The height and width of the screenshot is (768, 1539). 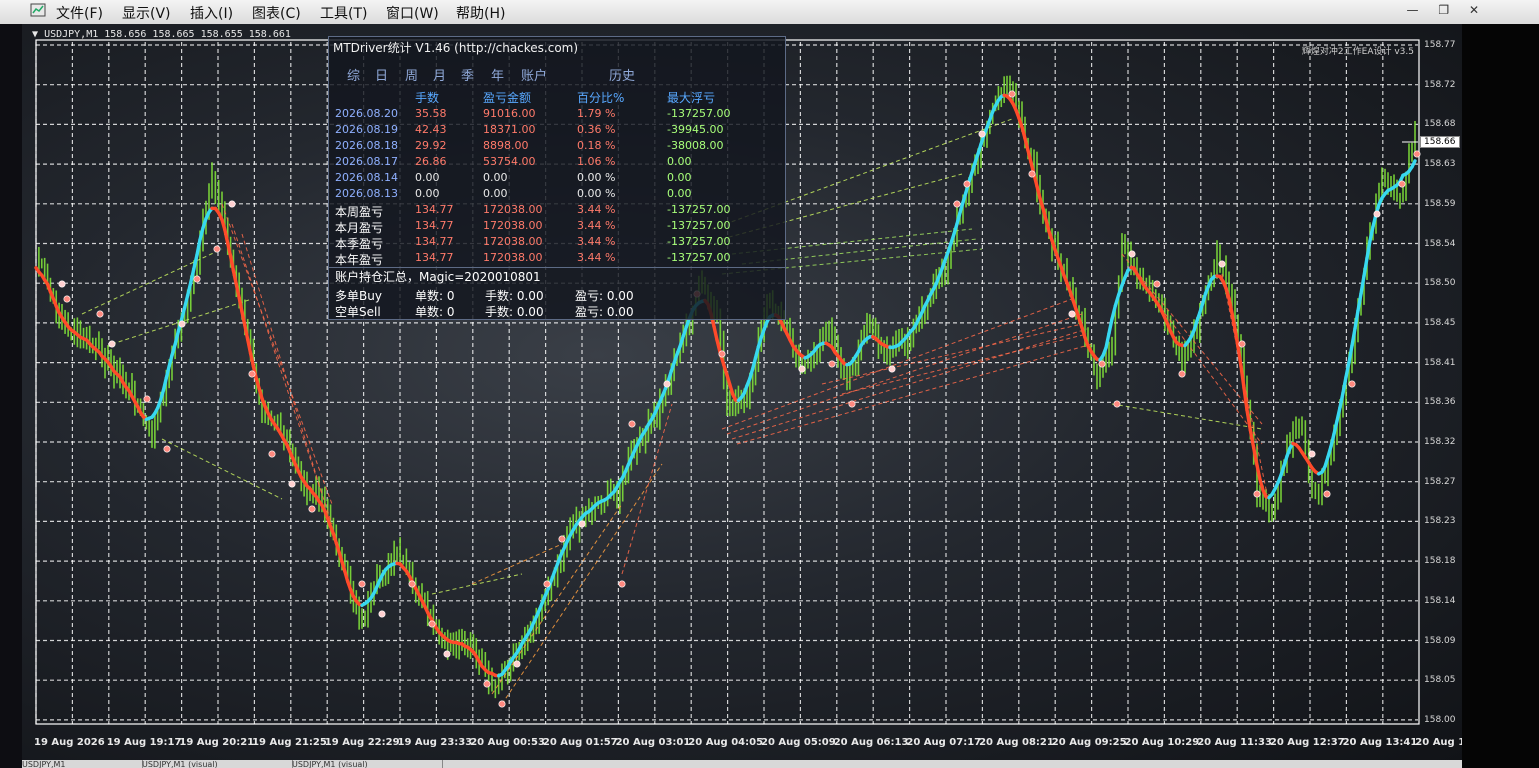 I want to click on row-lots: 0.00, so click(x=427, y=193).